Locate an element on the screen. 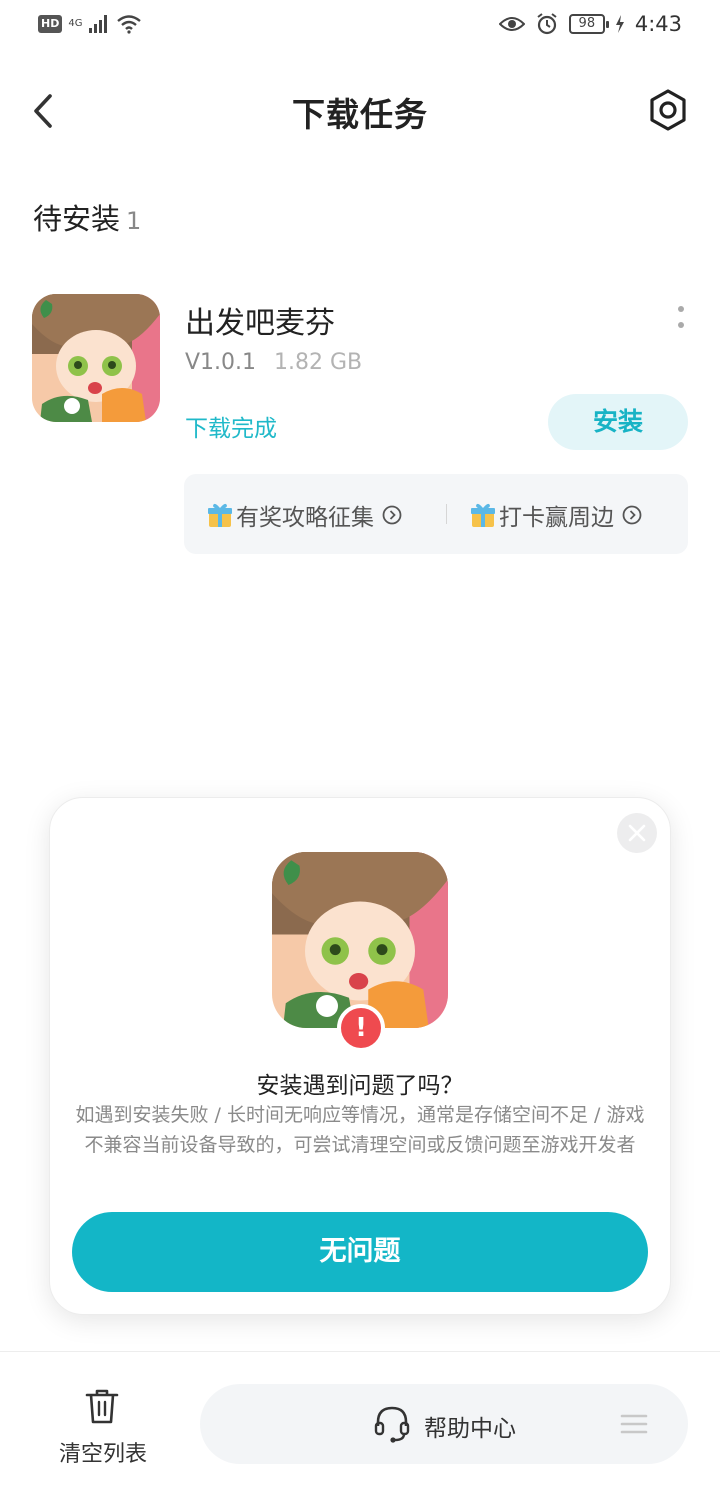  promo-checkin-reward: 打卡赢周边 is located at coordinates (555, 515).